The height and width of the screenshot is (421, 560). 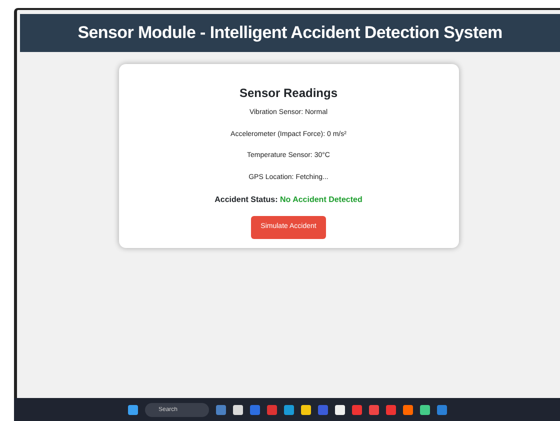 I want to click on card-title: Sensor Readings, so click(x=288, y=93).